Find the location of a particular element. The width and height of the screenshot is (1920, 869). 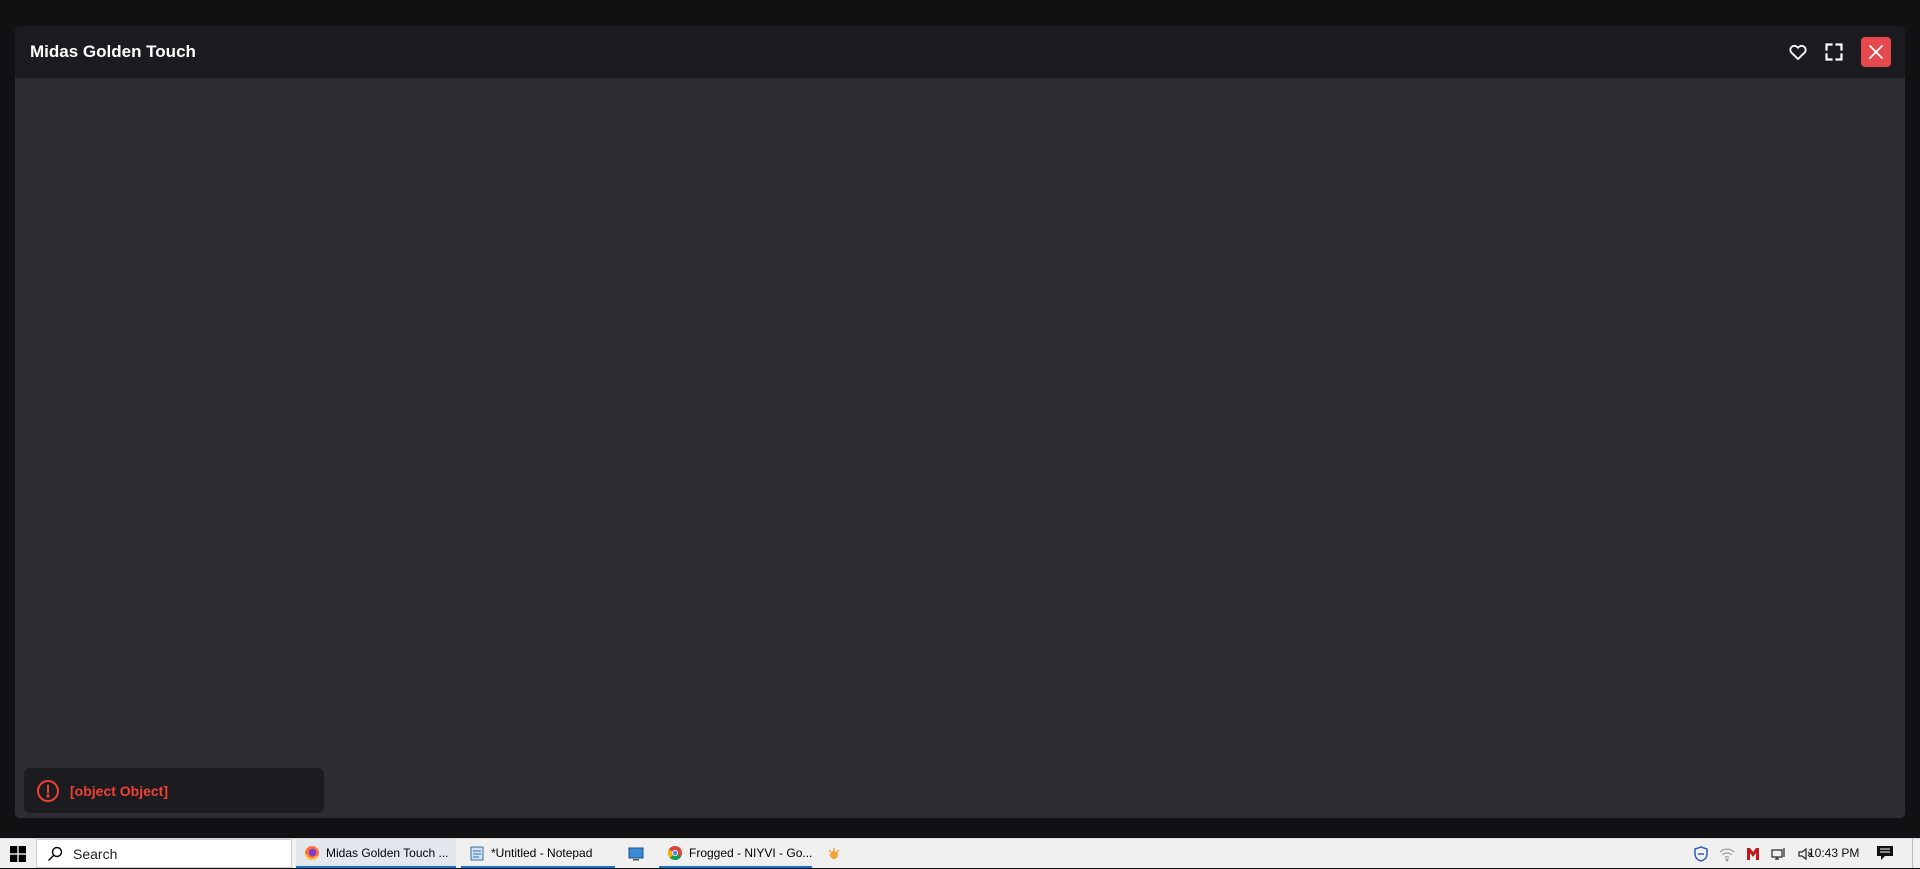

wifi-icon is located at coordinates (1727, 854).